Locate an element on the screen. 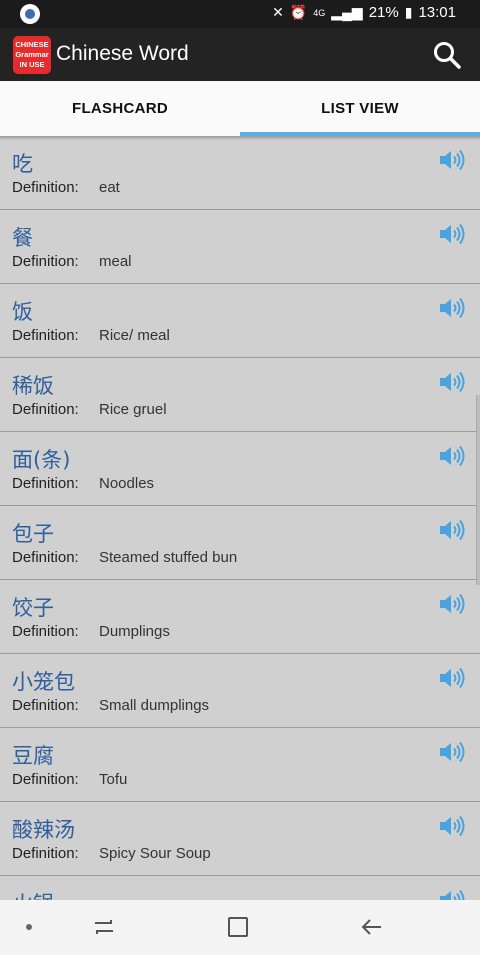 This screenshot has width=480, height=955. chinese-word: 小笼包 is located at coordinates (43, 682).